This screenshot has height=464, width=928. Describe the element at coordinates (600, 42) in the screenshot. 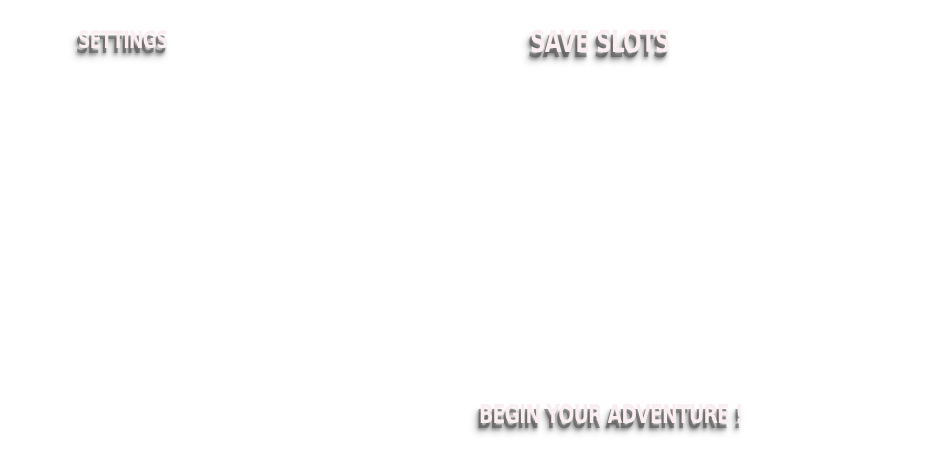

I see `save-slots-button: SAVE SLOTS` at that location.